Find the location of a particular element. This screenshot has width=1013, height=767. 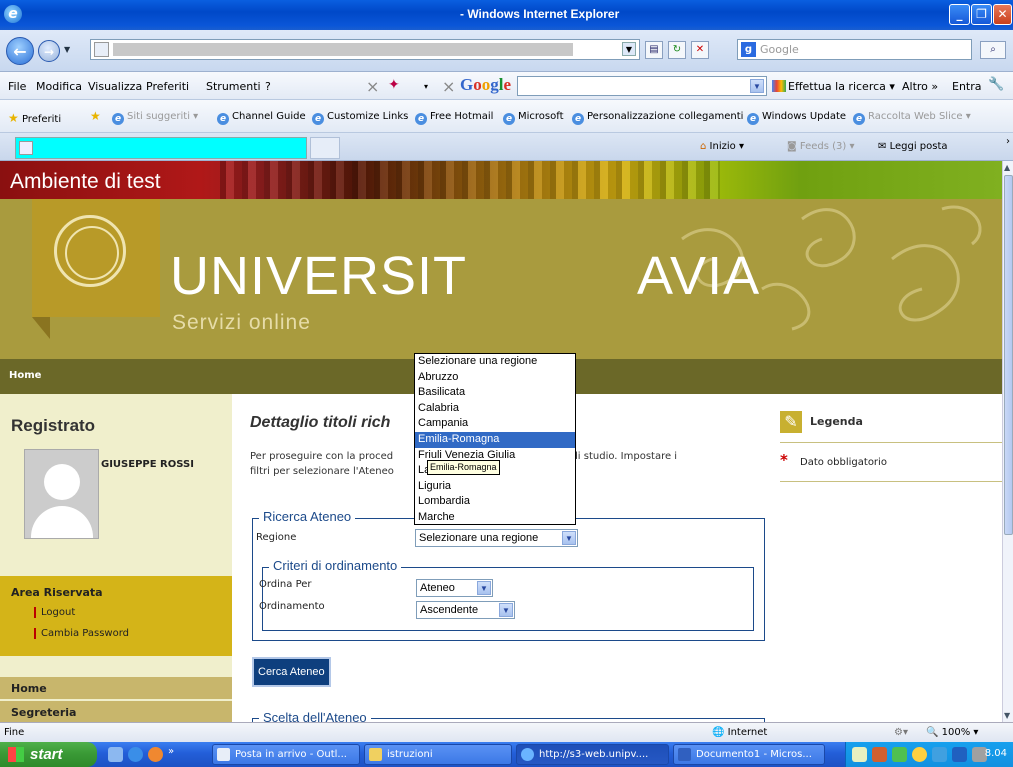

page-scrollbar: ▲ ▼ is located at coordinates (1007, 441).